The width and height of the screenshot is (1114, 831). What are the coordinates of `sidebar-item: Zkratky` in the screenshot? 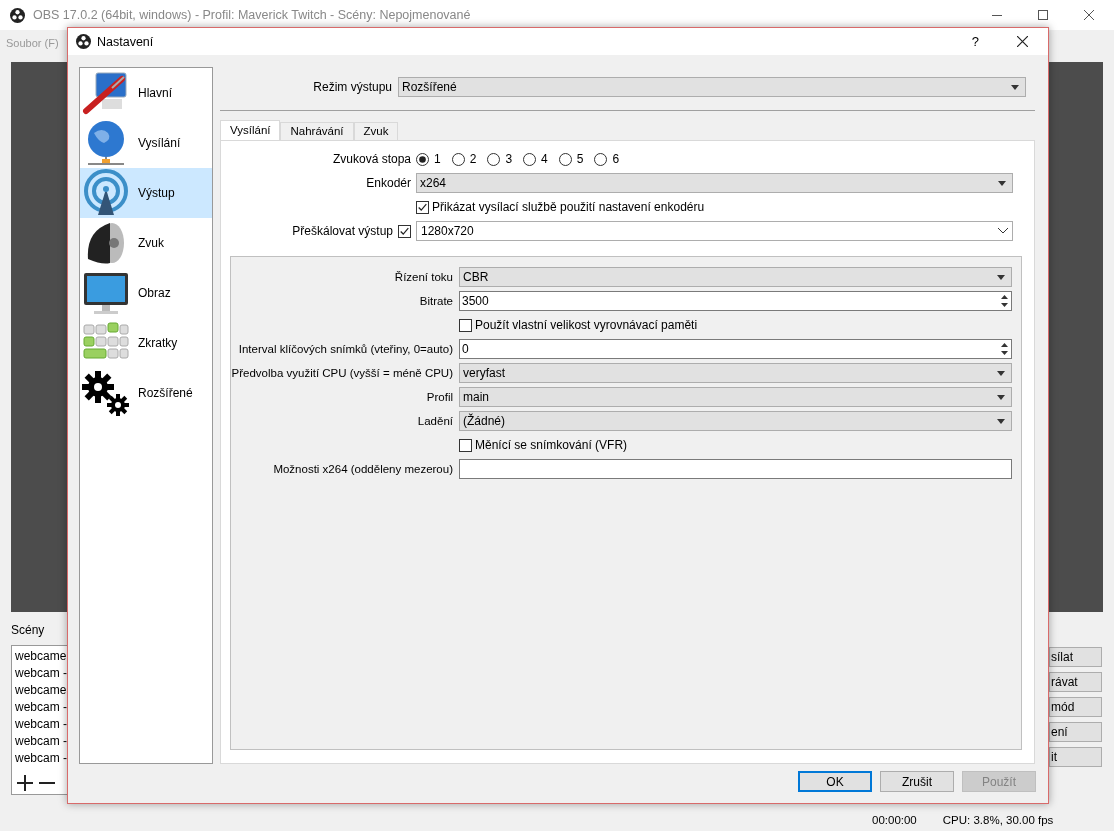 It's located at (146, 343).